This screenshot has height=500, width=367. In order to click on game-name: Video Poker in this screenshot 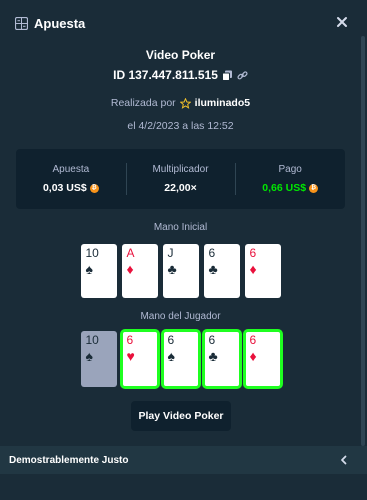, I will do `click(180, 55)`.